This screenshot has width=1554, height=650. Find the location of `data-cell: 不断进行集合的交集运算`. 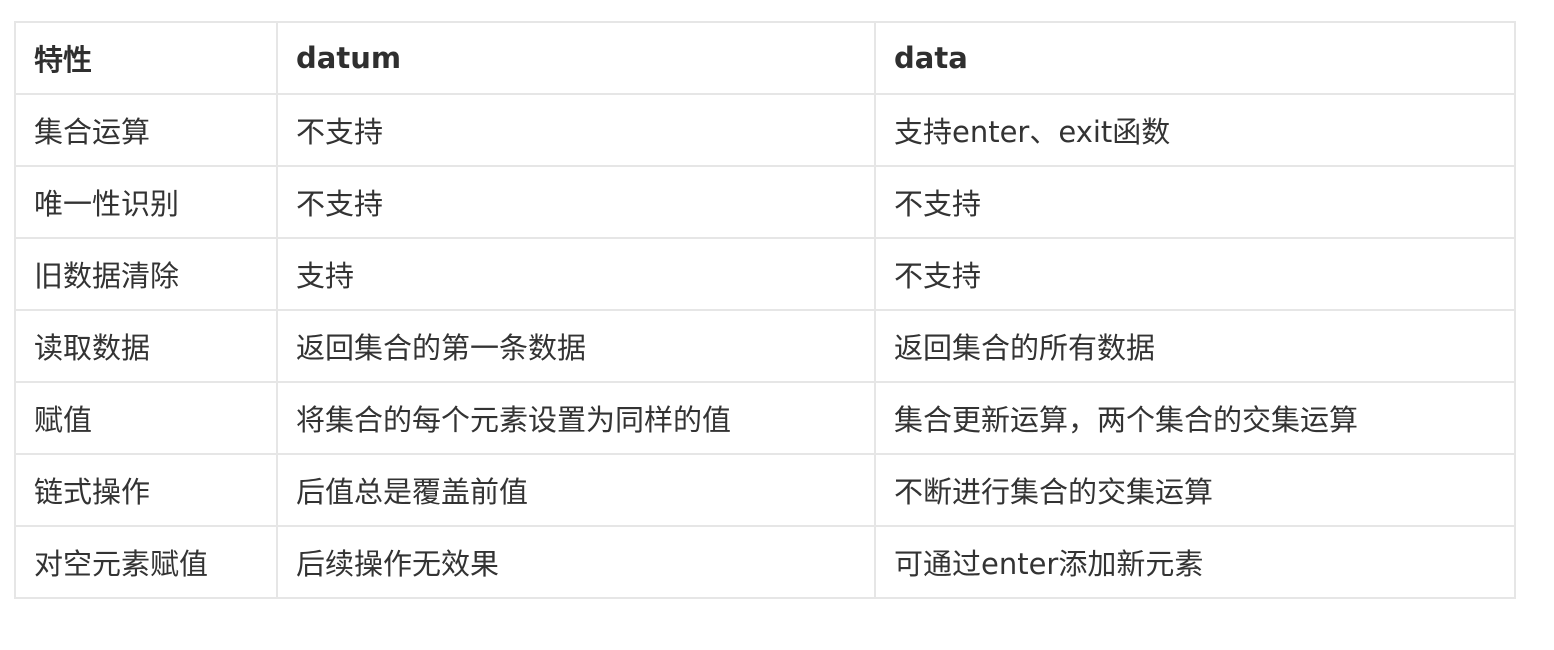

data-cell: 不断进行集合的交集运算 is located at coordinates (1195, 490).